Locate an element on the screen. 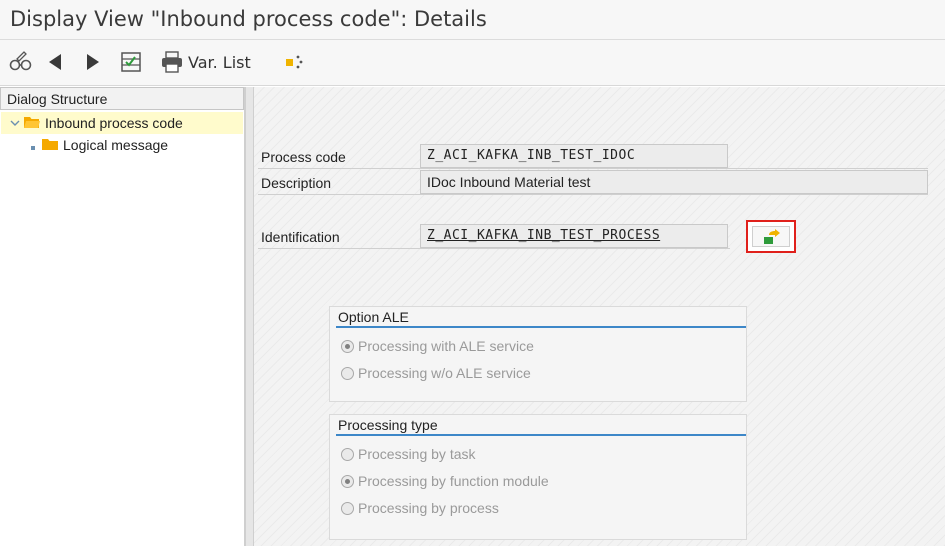  identification-field: Z_ACI_KAFKA_INB_TEST_PROCESS is located at coordinates (574, 236).